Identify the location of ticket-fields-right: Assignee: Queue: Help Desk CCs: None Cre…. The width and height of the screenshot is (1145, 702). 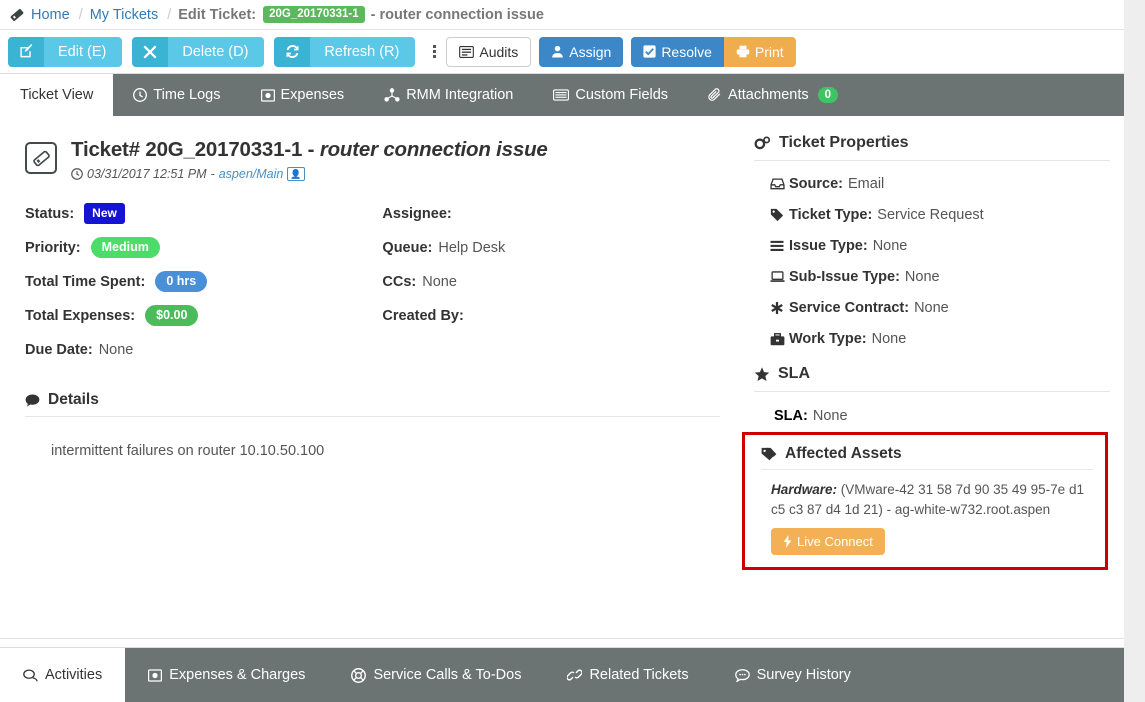
(551, 288).